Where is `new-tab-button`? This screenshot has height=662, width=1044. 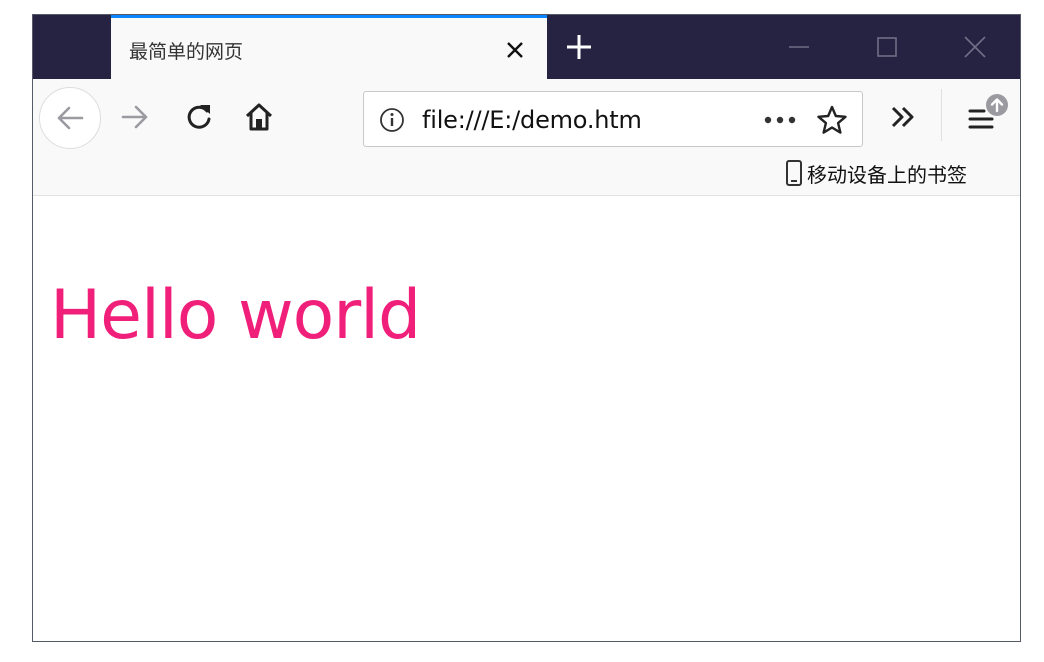 new-tab-button is located at coordinates (579, 47).